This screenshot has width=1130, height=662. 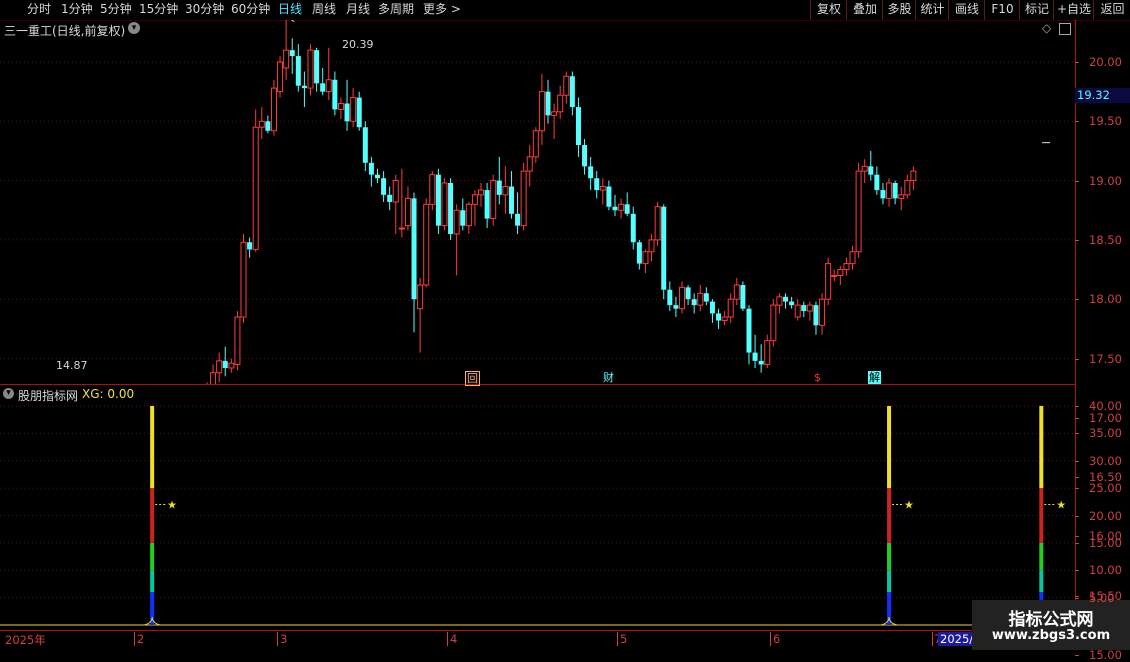 I want to click on draw-line-button: 画线, so click(x=966, y=10).